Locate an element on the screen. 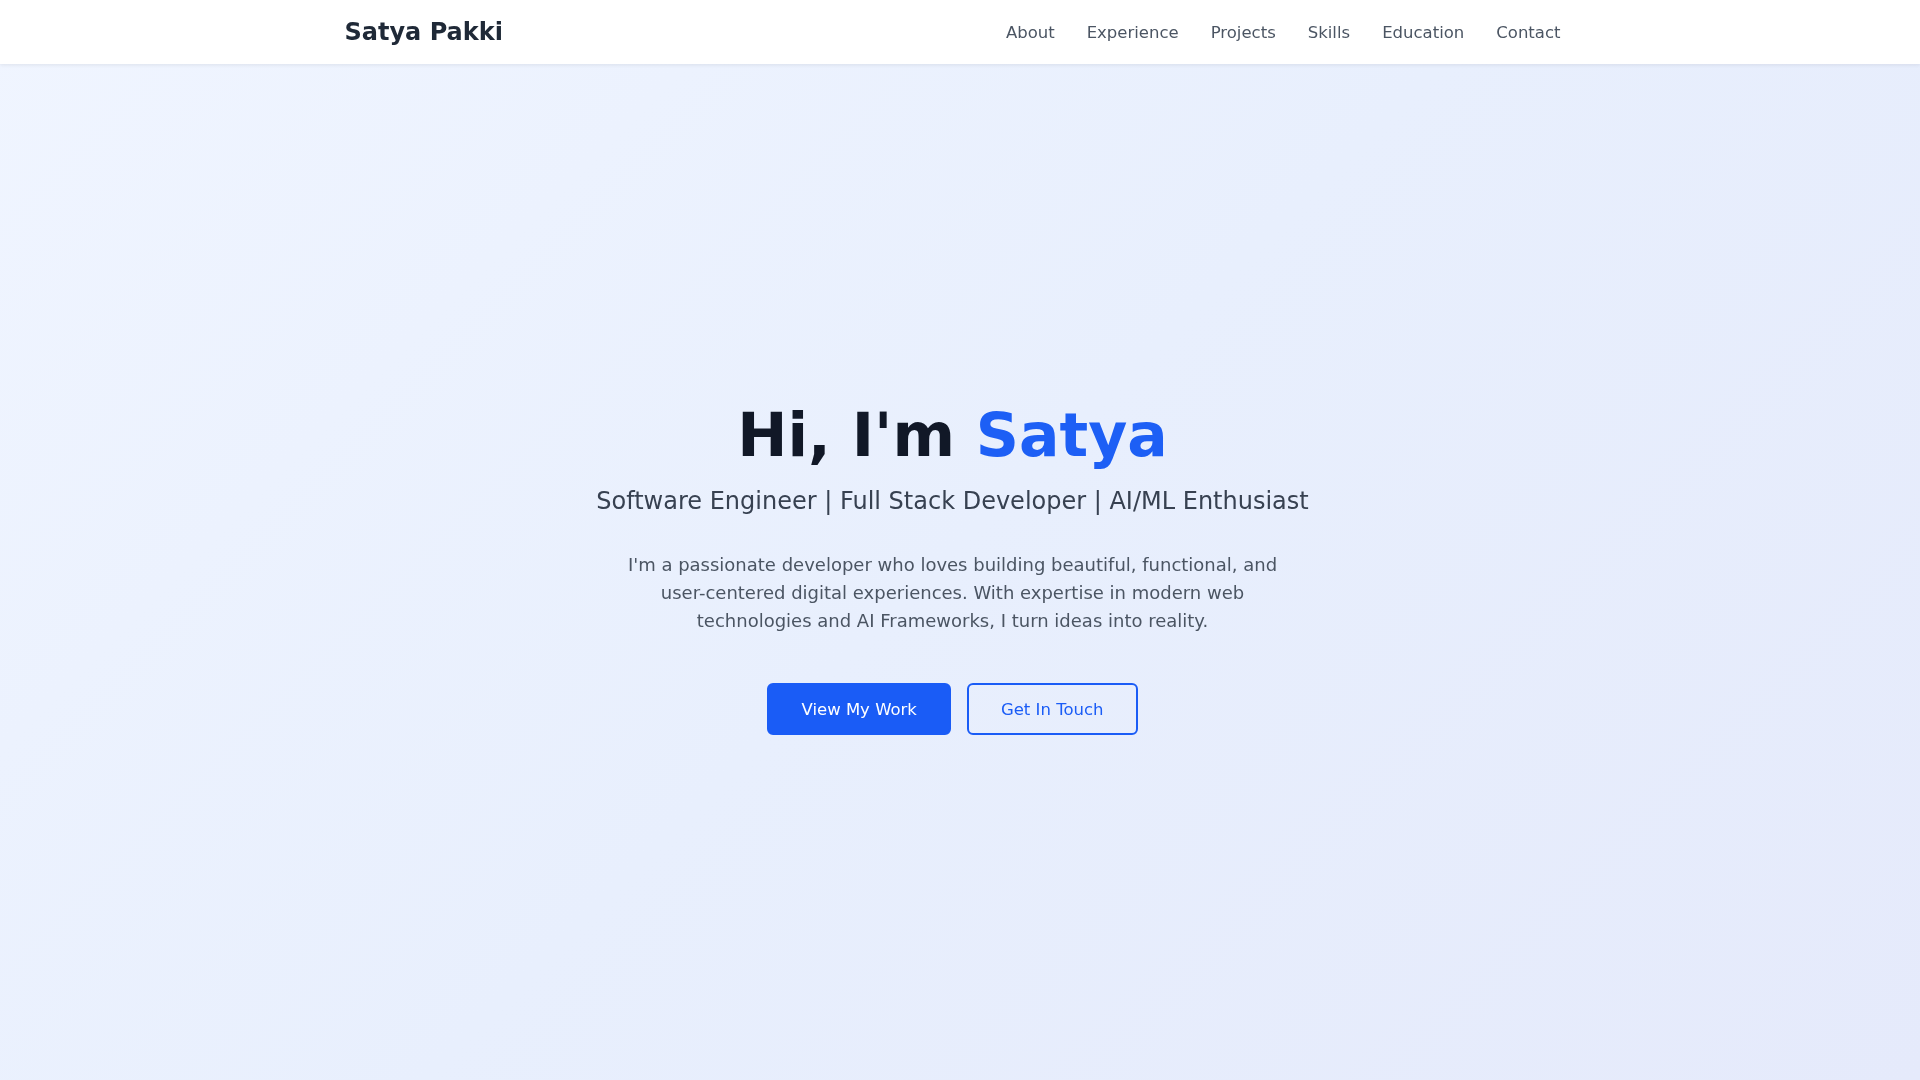 This screenshot has height=1080, width=1920. view-work-button: View My Work is located at coordinates (859, 709).